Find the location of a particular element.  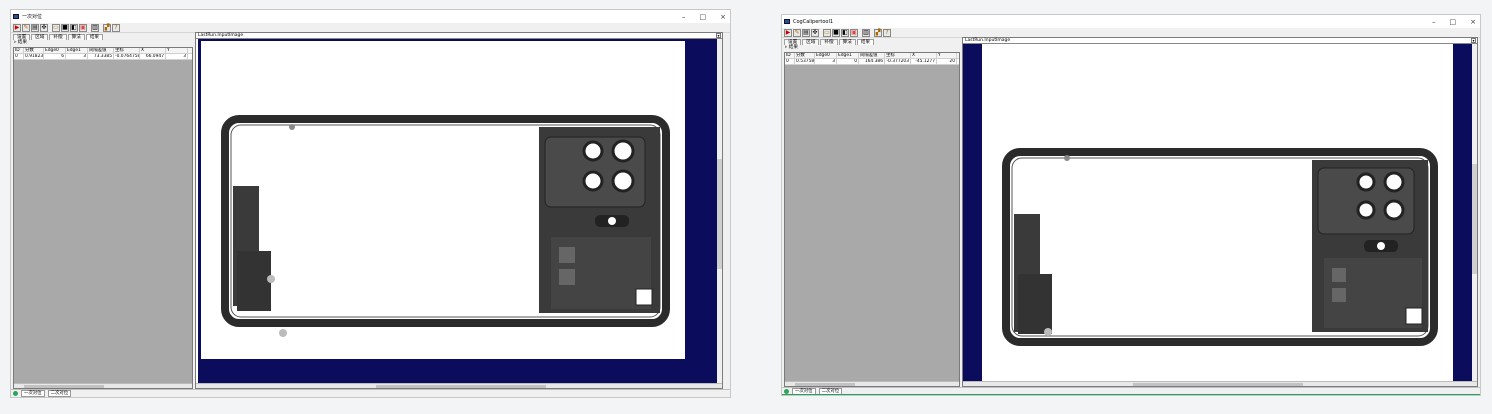

cell: 0.537580 is located at coordinates (805, 61).